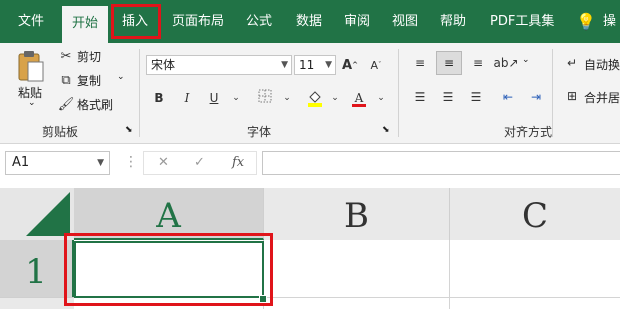 This screenshot has height=309, width=620. I want to click on tab-formulas: 公式, so click(259, 22).